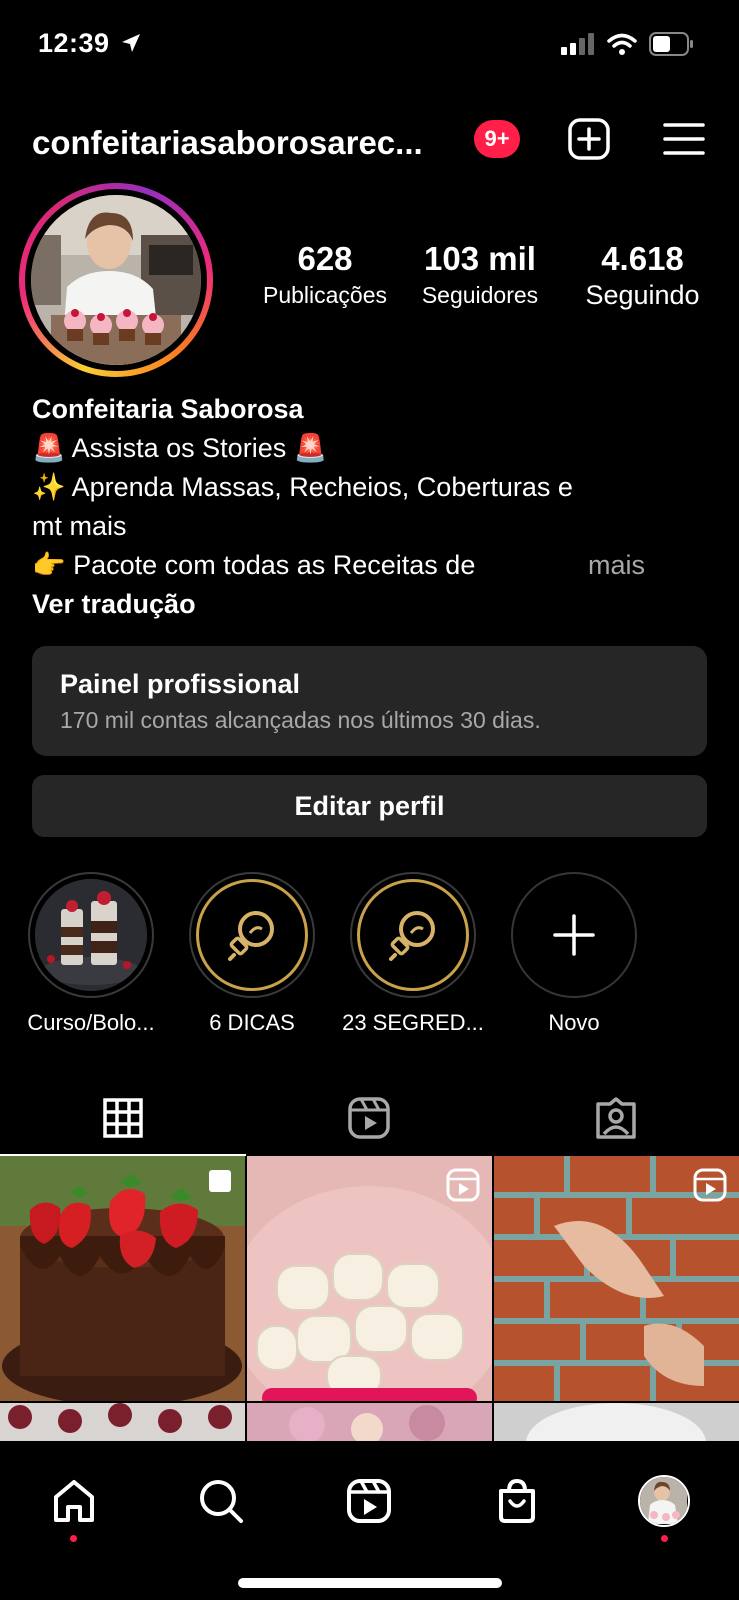  What do you see at coordinates (578, 46) in the screenshot?
I see `signal-icon` at bounding box center [578, 46].